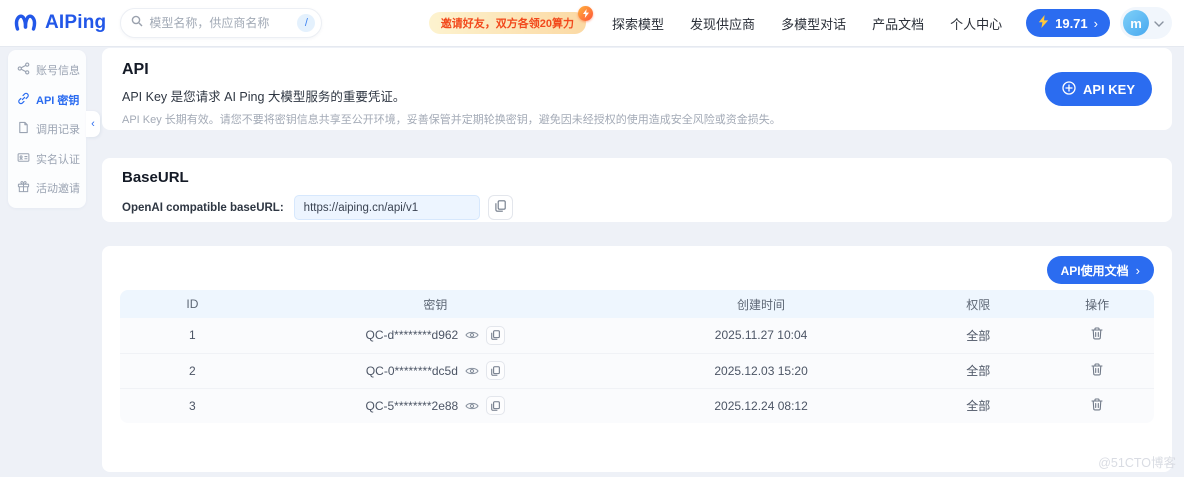 This screenshot has height=477, width=1184. Describe the element at coordinates (192, 304) in the screenshot. I see `col-header-id: ID` at that location.